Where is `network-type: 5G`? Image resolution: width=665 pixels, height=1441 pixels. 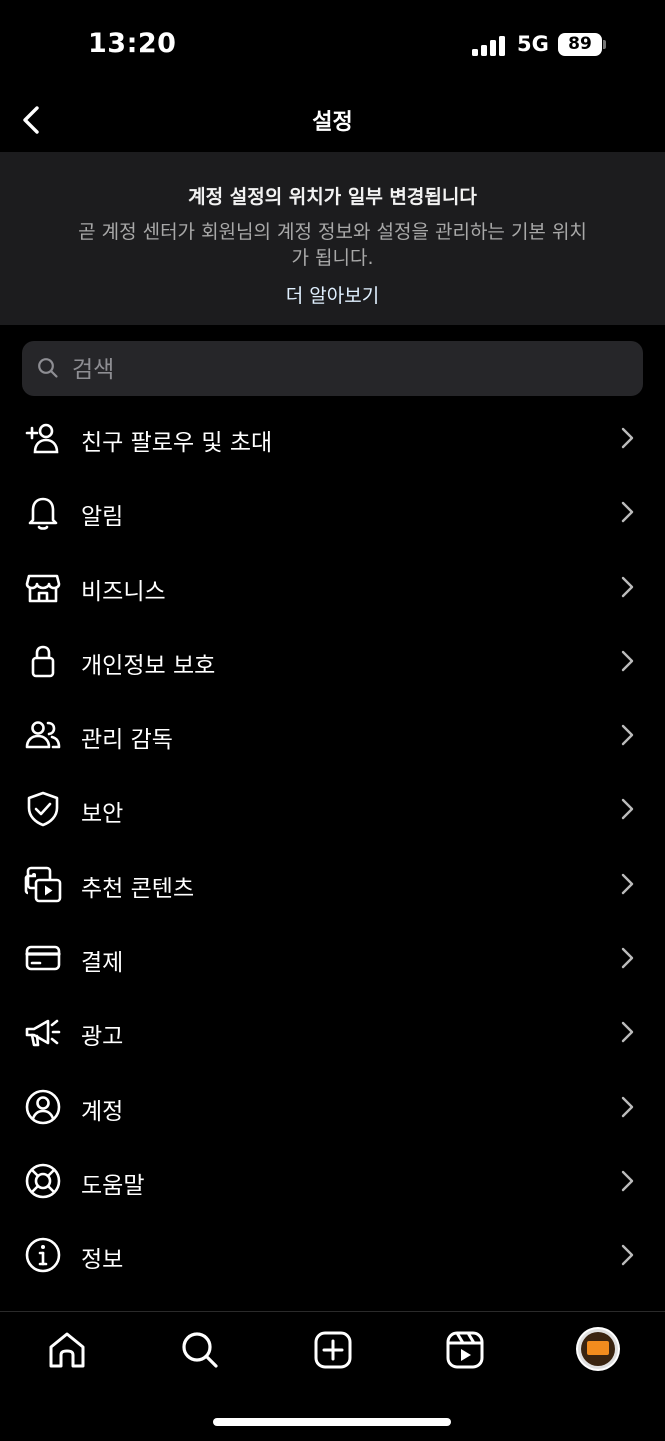
network-type: 5G is located at coordinates (533, 44).